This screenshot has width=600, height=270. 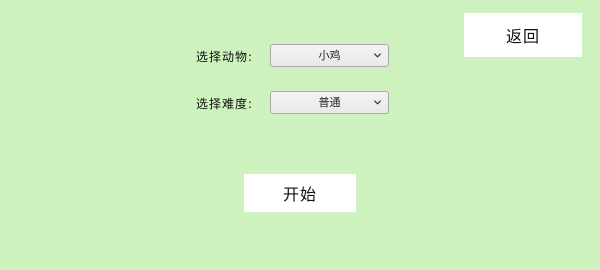 I want to click on difficulty-select-label: 选择难度:, so click(x=225, y=104).